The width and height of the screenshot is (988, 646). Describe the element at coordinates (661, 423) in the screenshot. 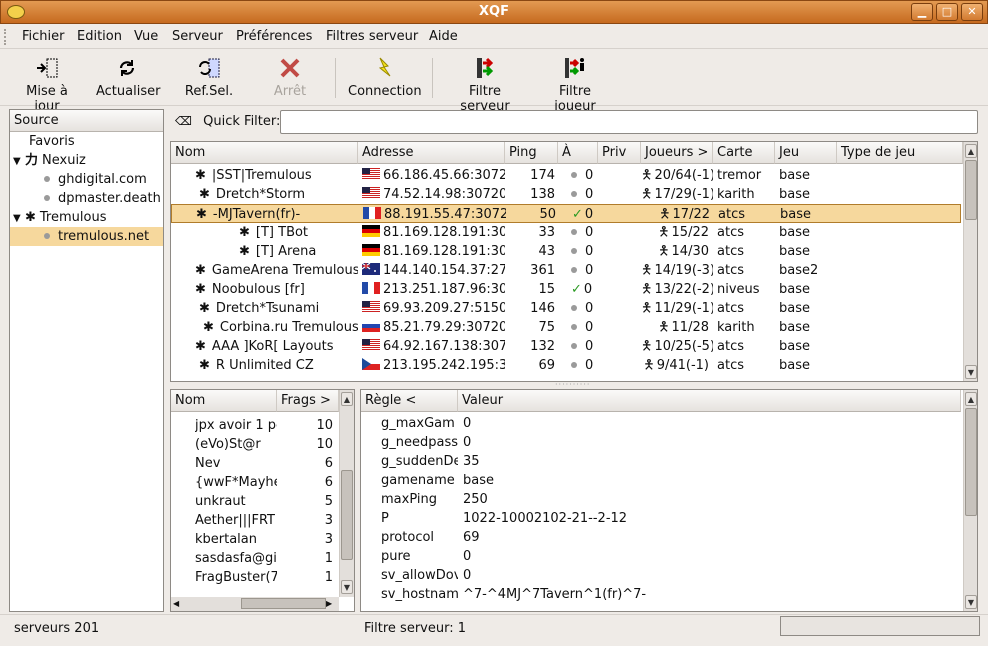

I see `rule-row: g_maxGam 0` at that location.